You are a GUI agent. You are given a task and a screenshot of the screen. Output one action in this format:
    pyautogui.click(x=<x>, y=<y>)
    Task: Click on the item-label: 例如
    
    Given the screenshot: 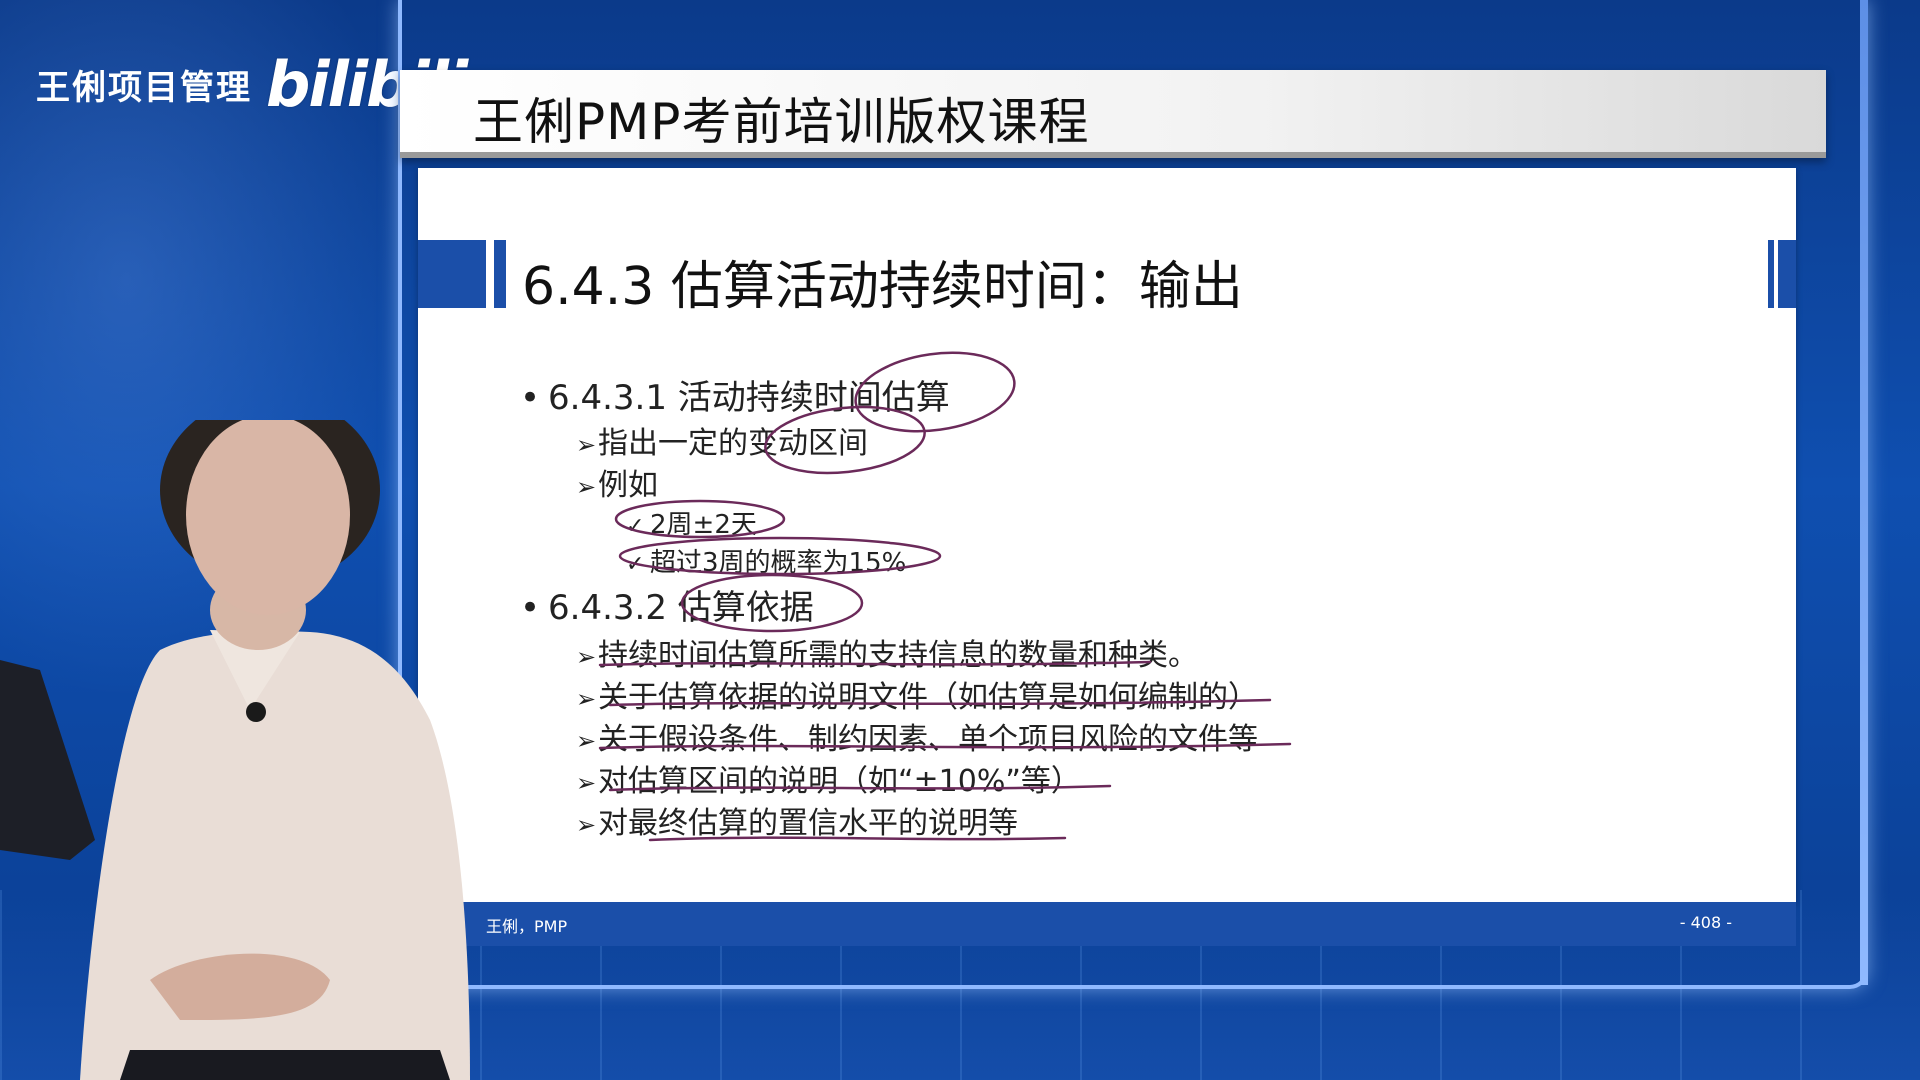 What is the action you would take?
    pyautogui.click(x=628, y=485)
    